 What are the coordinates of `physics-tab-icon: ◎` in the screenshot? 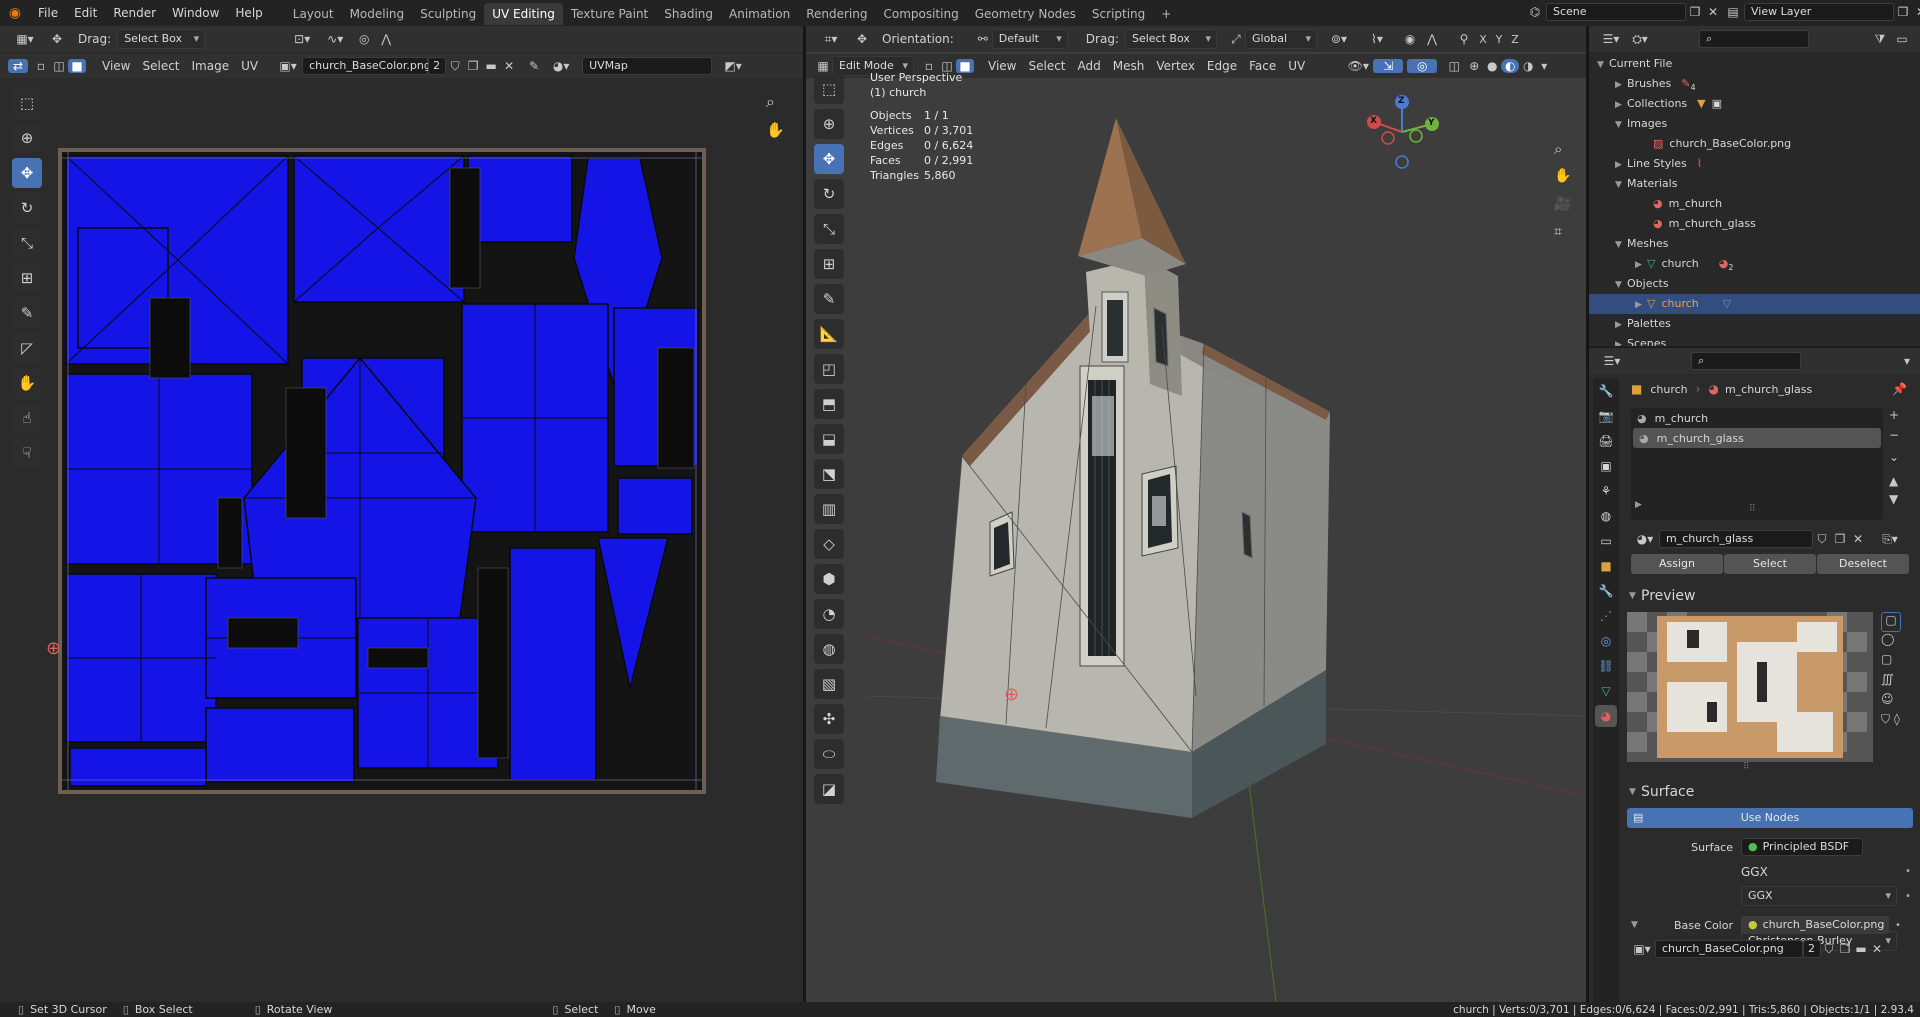 It's located at (1606, 641).